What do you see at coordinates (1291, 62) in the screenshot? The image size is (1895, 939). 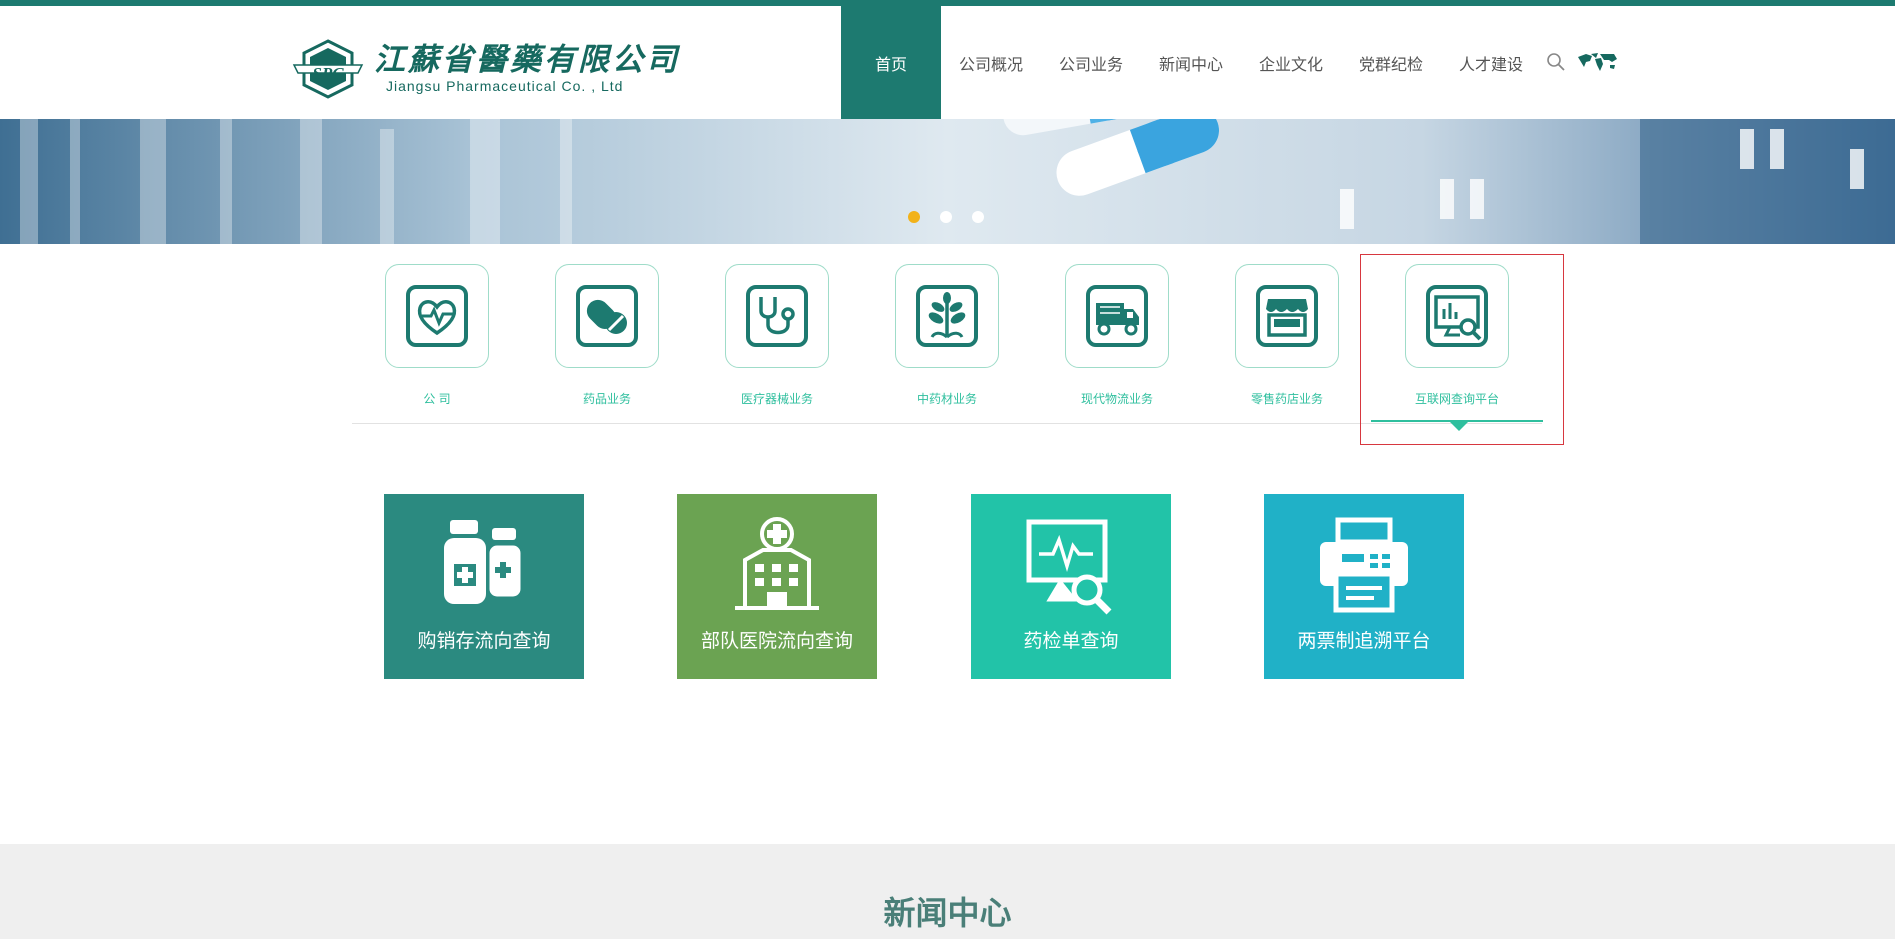 I see `nav-corporate-culture: 企业文化` at bounding box center [1291, 62].